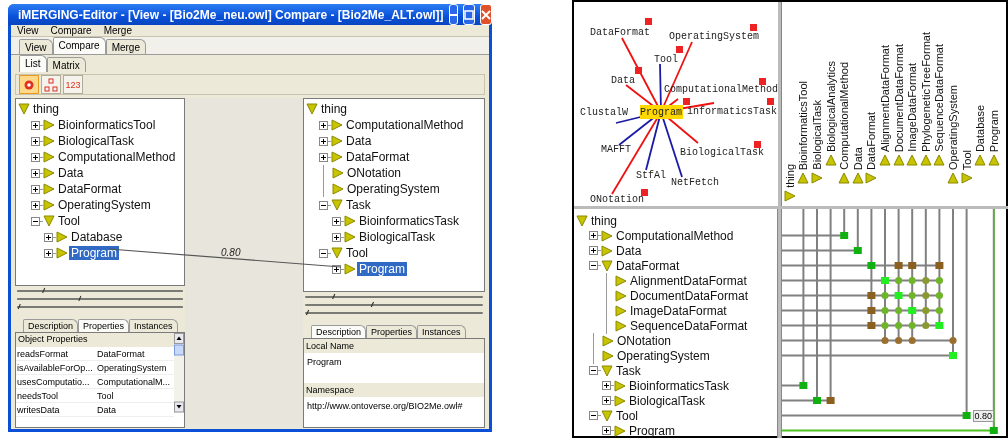 Image resolution: width=1008 pixels, height=438 pixels. I want to click on graph-node-label: Tool, so click(666, 59).